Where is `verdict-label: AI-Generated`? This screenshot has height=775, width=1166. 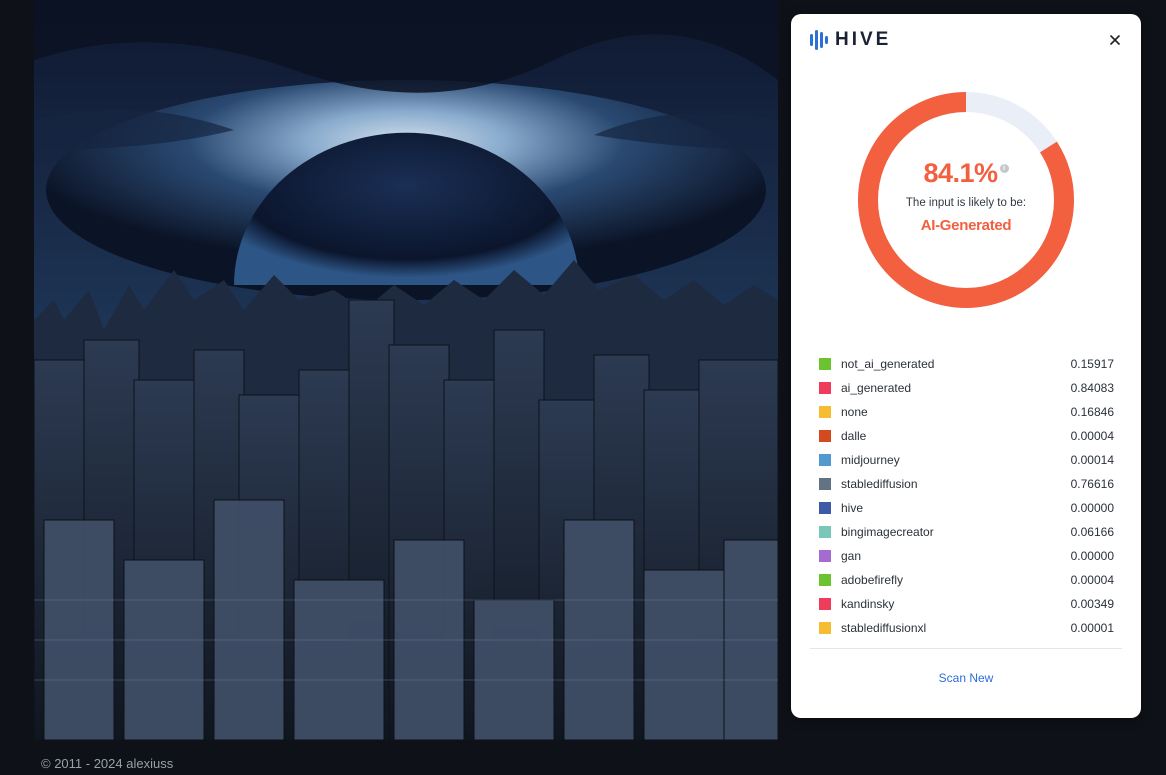 verdict-label: AI-Generated is located at coordinates (966, 225).